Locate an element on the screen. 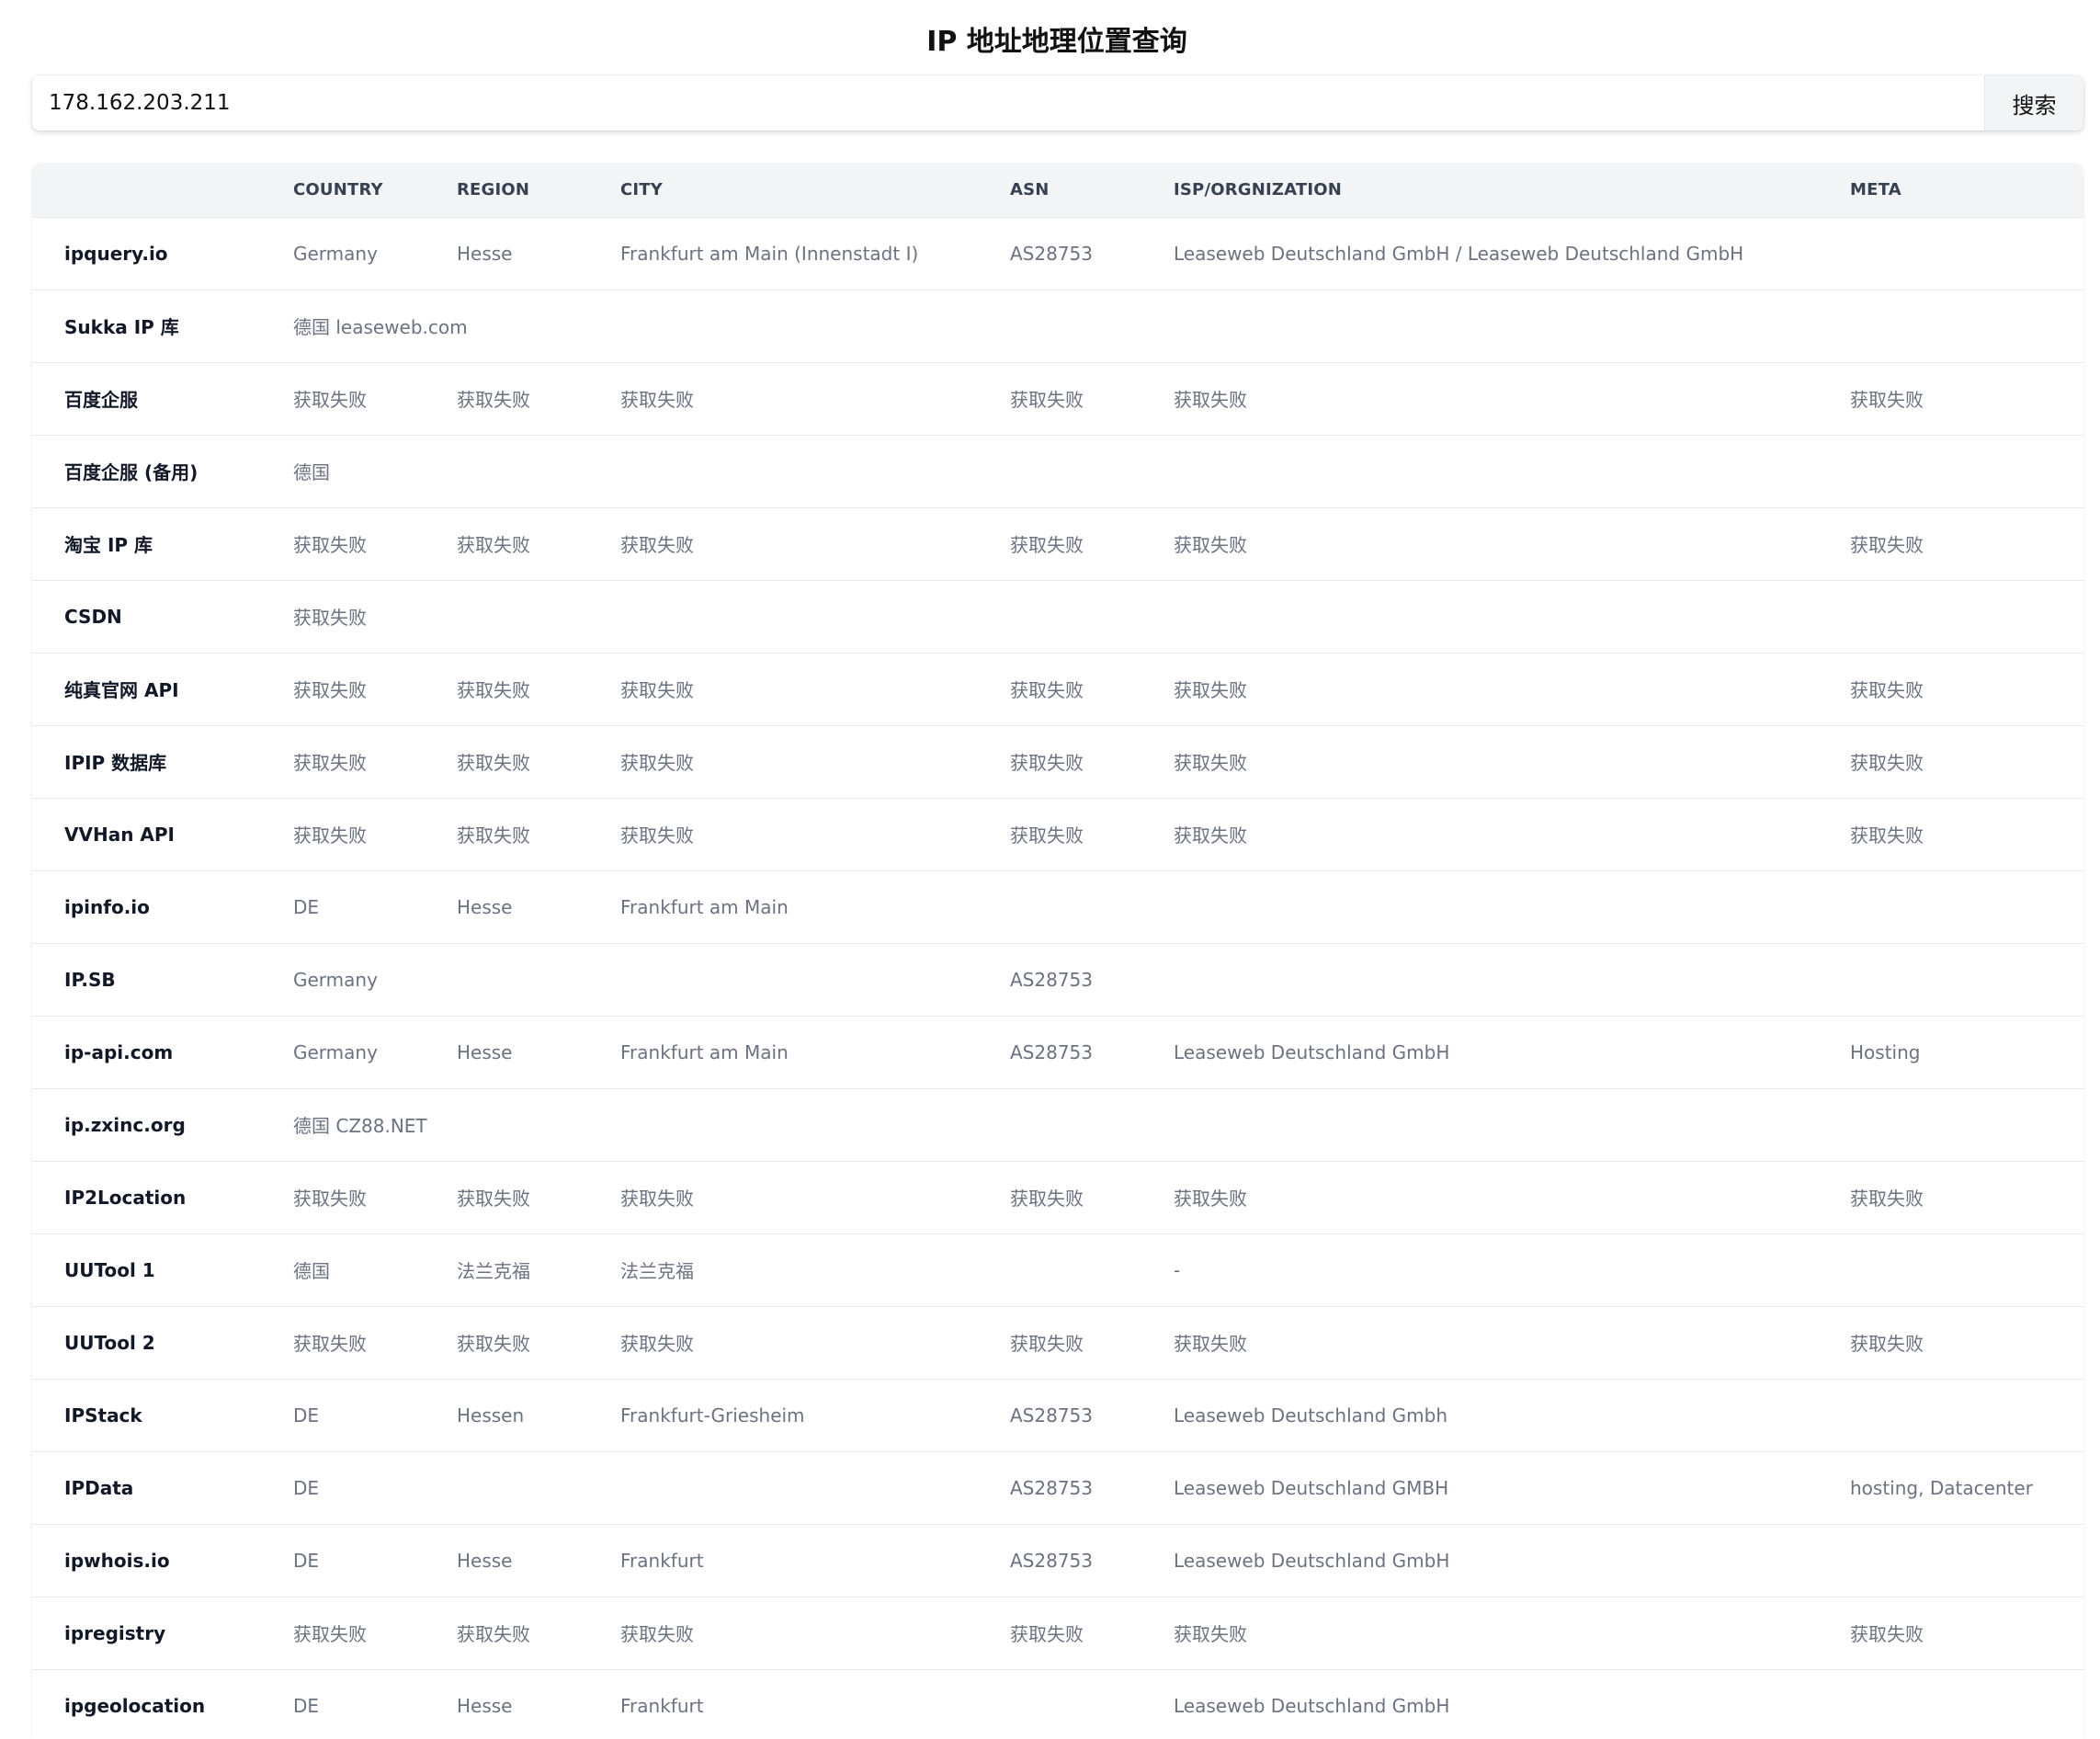 The image size is (2100, 1739). cell-meta: Hosting is located at coordinates (1885, 1051).